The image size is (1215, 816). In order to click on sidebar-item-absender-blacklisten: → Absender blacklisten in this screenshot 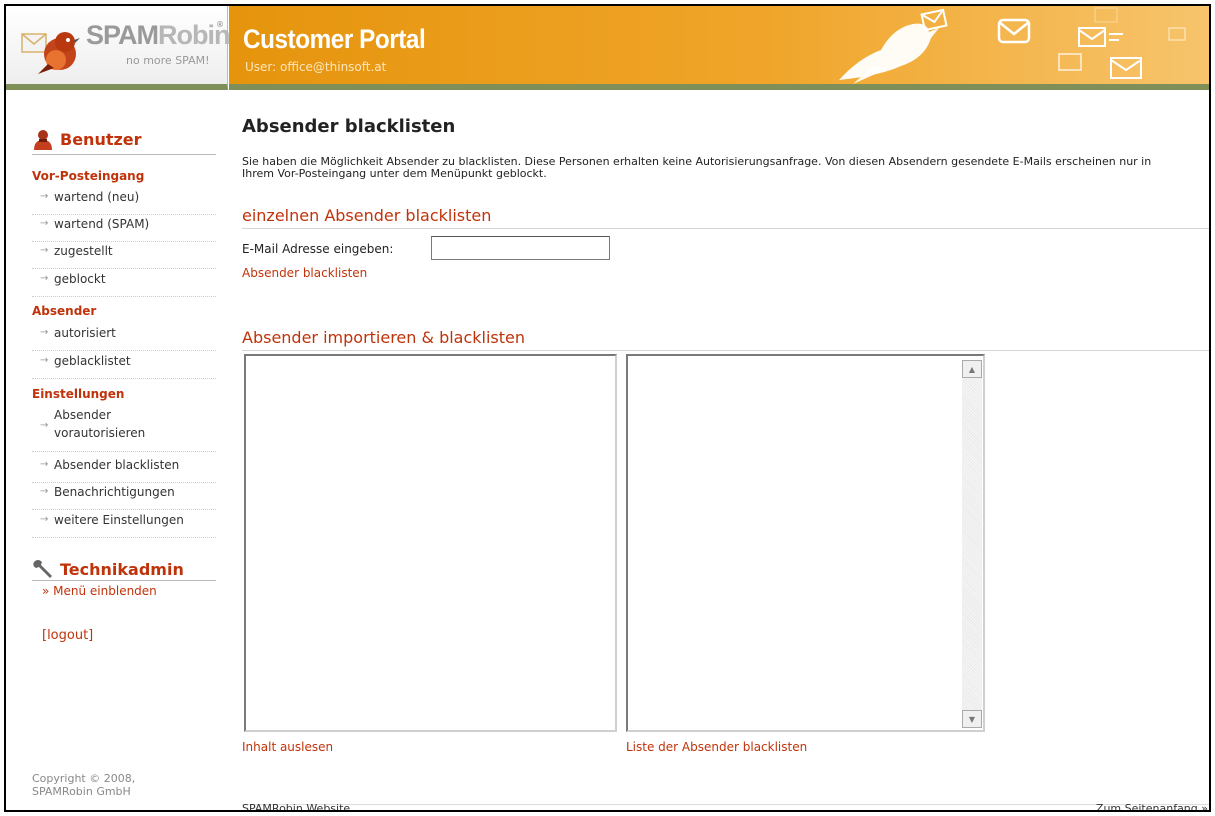, I will do `click(124, 469)`.